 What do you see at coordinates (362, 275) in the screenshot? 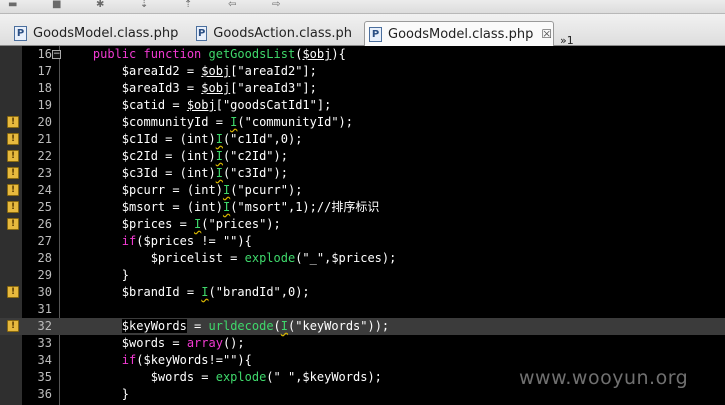
I see `code-line: 29 }` at bounding box center [362, 275].